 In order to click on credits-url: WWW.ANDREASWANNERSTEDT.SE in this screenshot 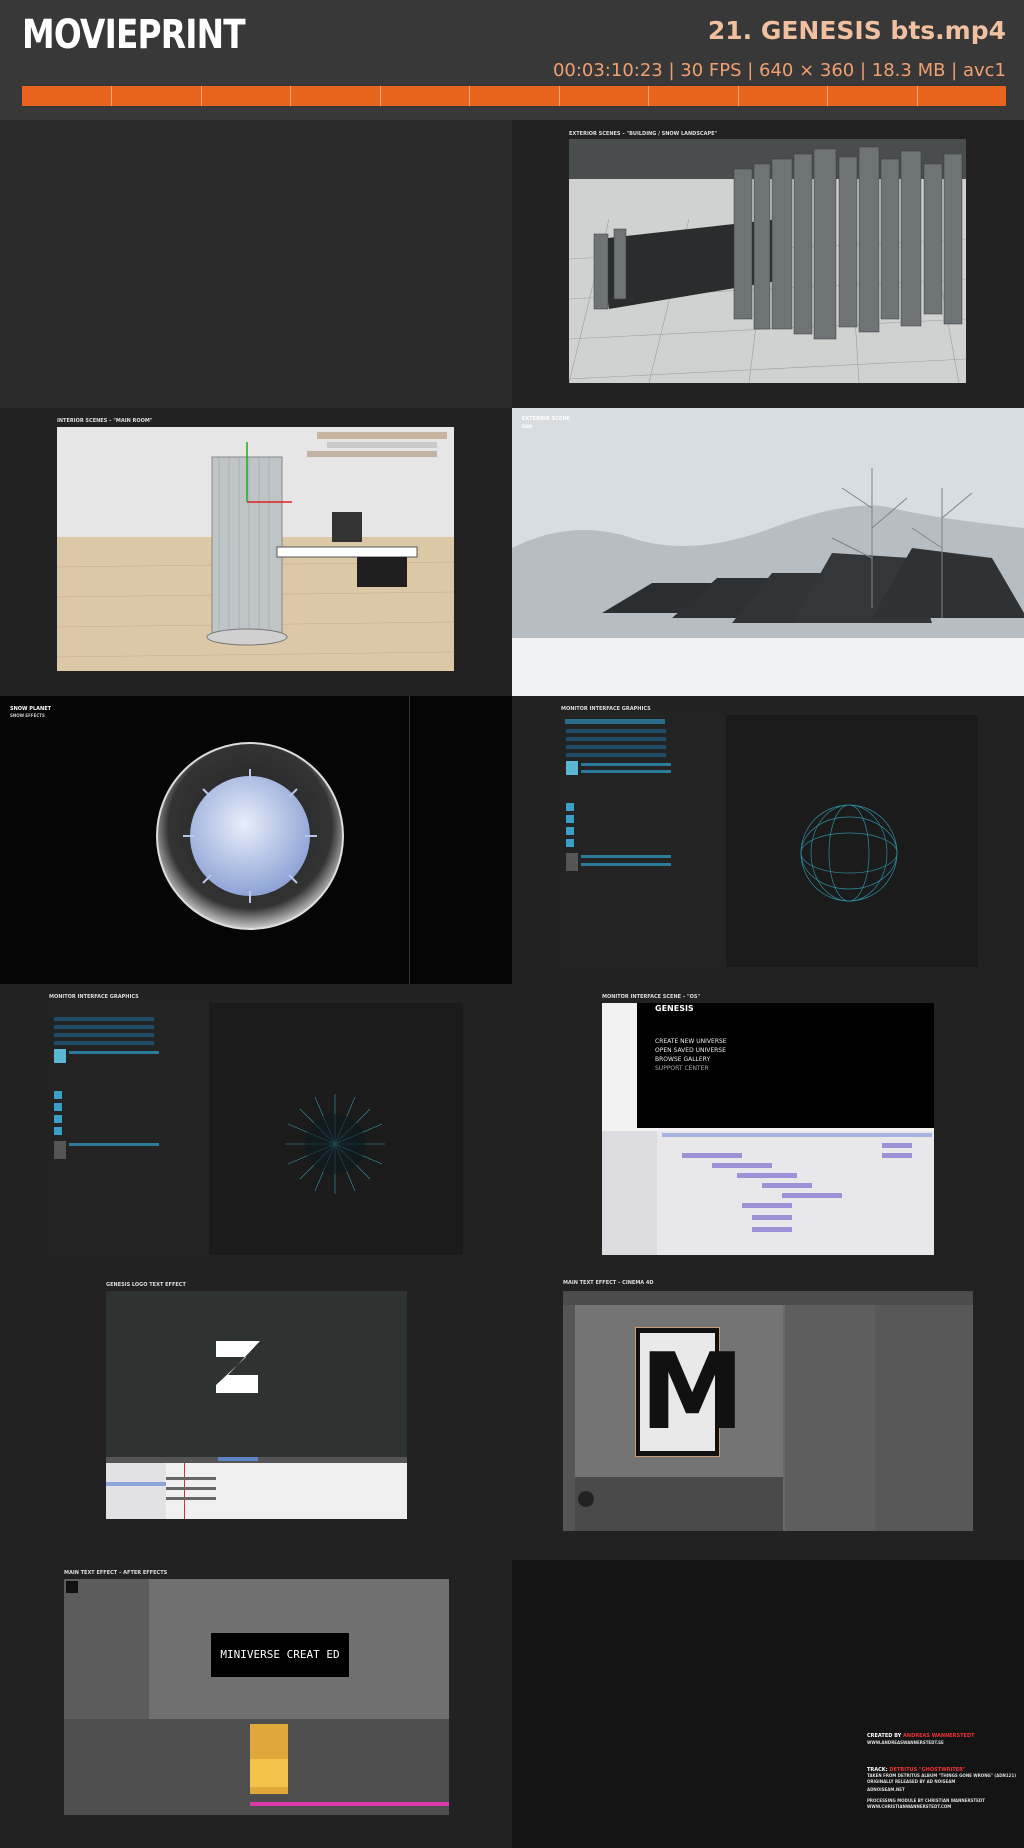, I will do `click(905, 1742)`.